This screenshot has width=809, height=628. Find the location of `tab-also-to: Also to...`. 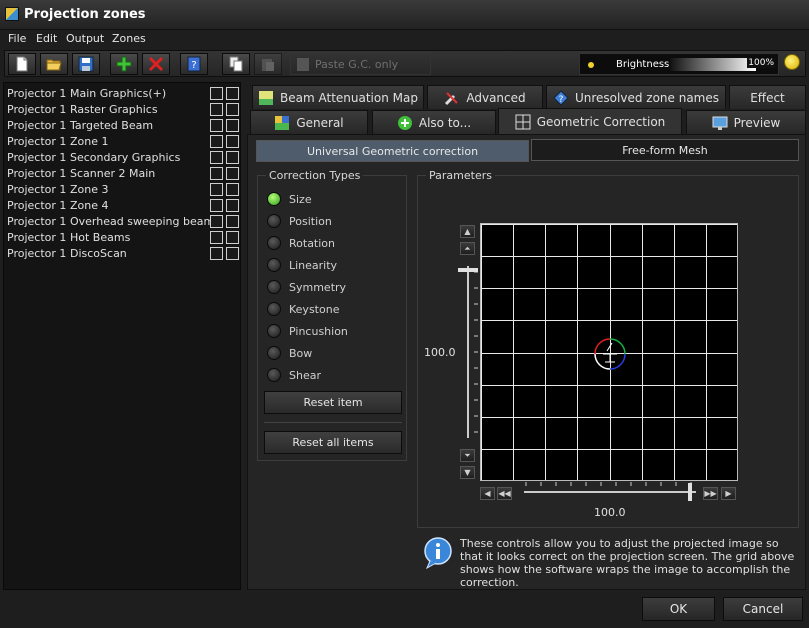

tab-also-to: Also to... is located at coordinates (434, 122).